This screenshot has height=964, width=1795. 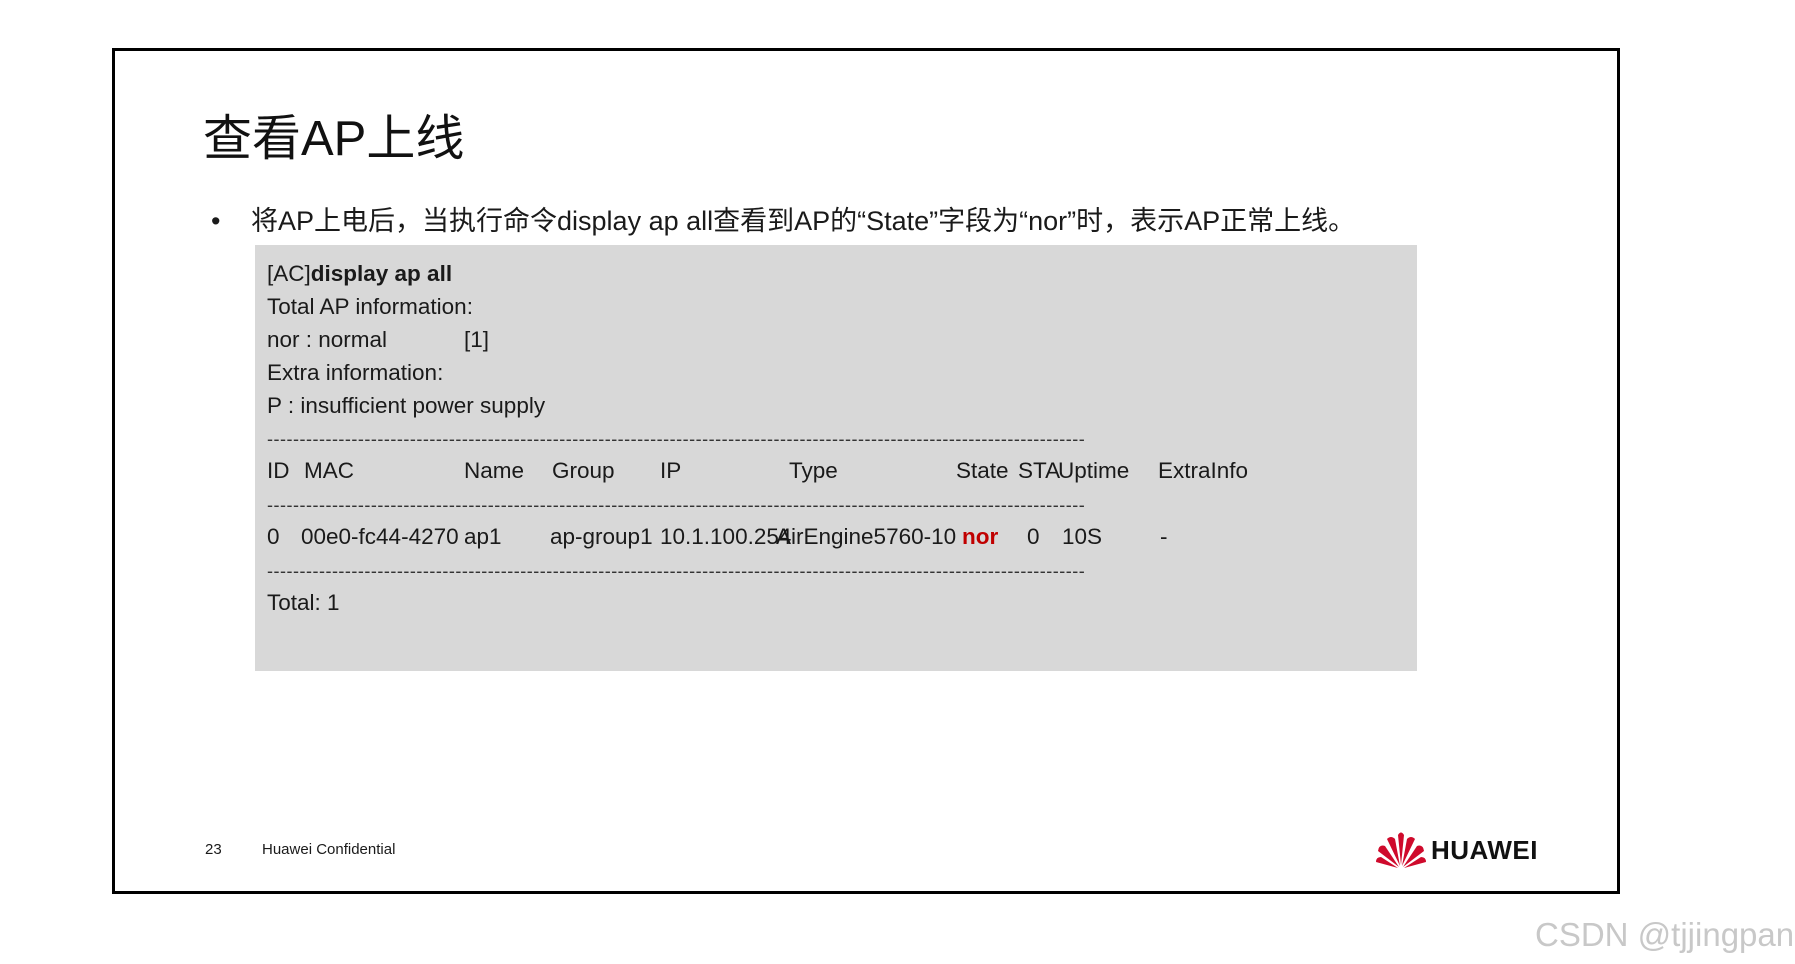 What do you see at coordinates (273, 536) in the screenshot?
I see `cell-id: 0` at bounding box center [273, 536].